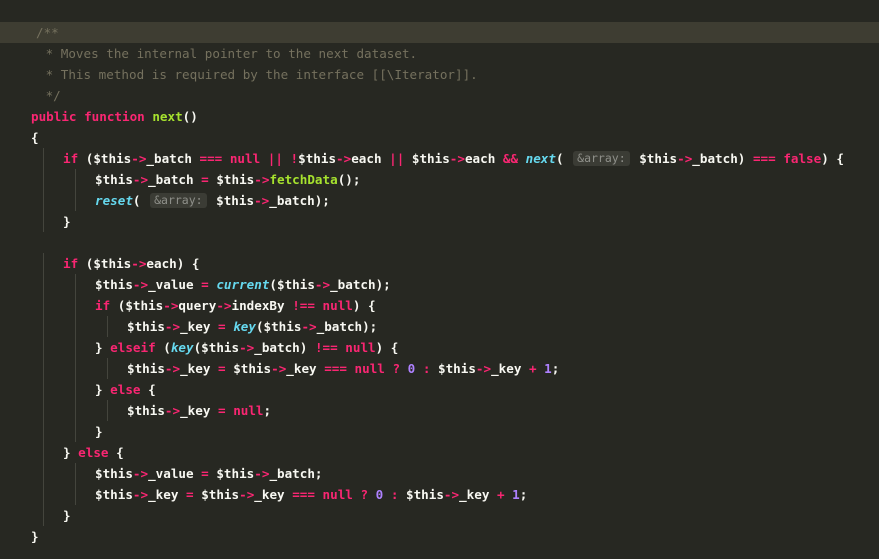 This screenshot has width=879, height=559. What do you see at coordinates (426, 368) in the screenshot?
I see `code-token: :` at bounding box center [426, 368].